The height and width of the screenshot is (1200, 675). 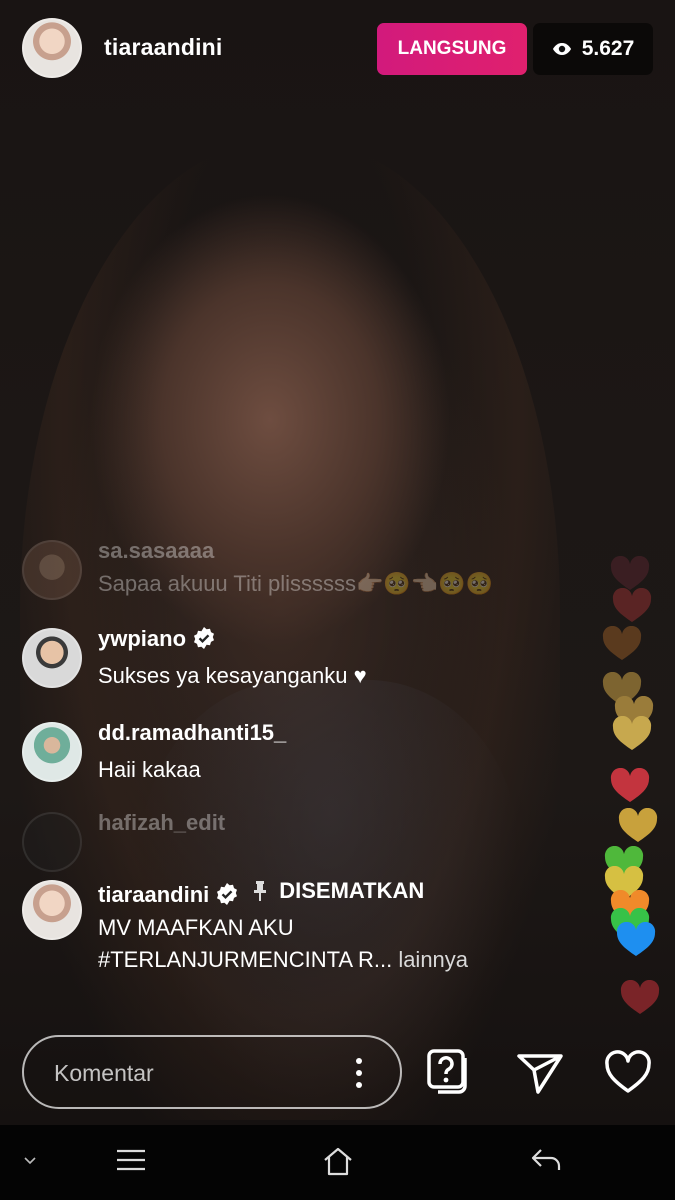 What do you see at coordinates (196, 927) in the screenshot?
I see `pinned-line-1: MV MAAFKAN AKU` at bounding box center [196, 927].